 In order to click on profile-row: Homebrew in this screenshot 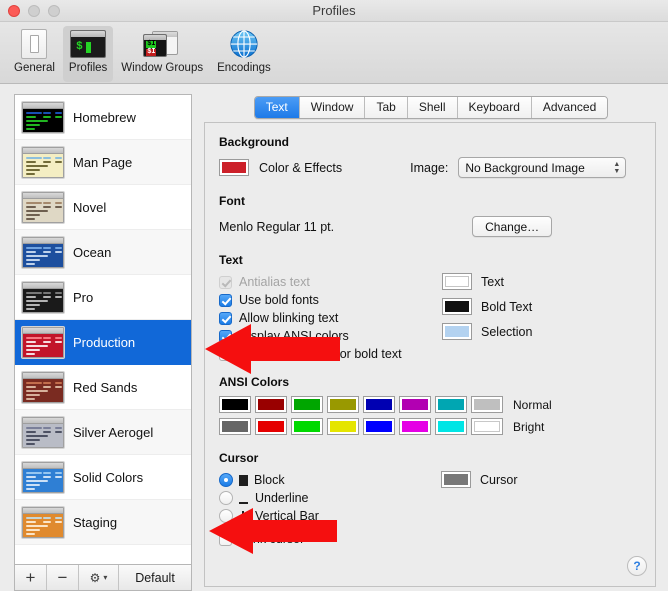, I will do `click(103, 117)`.